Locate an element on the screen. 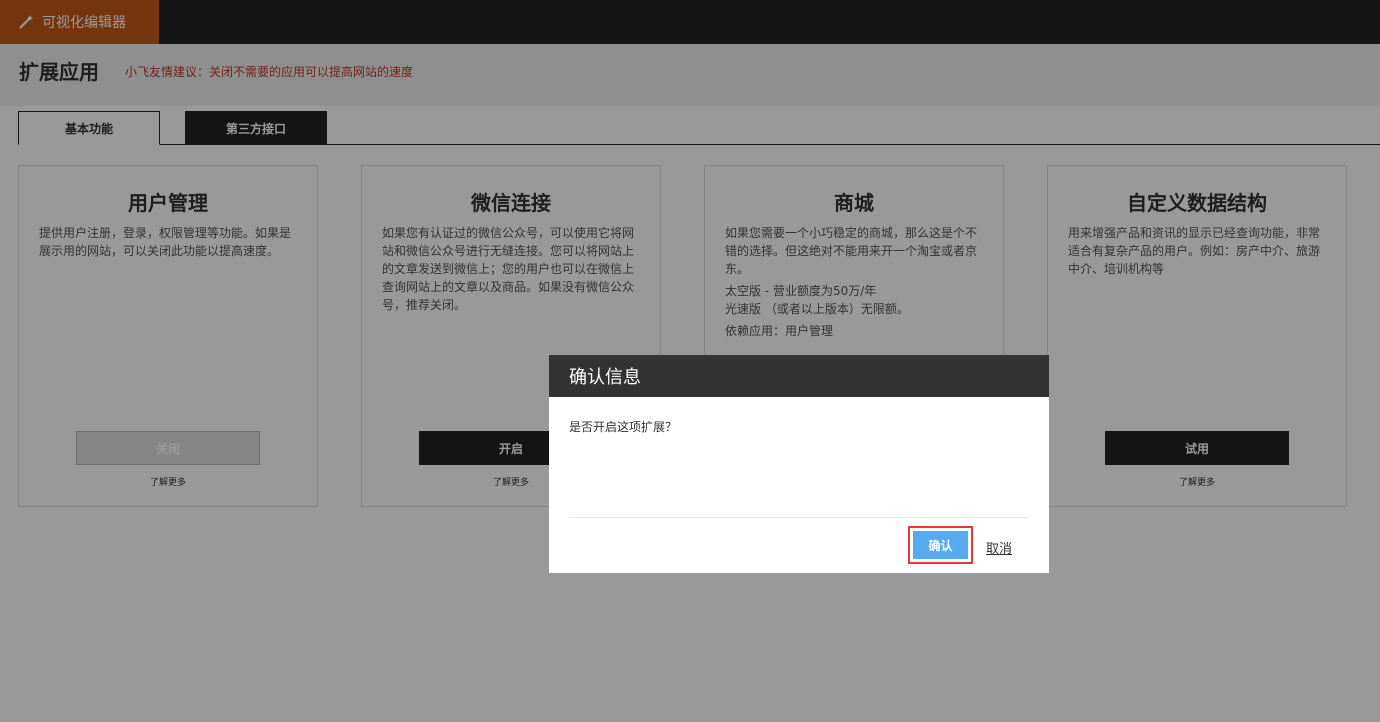 This screenshot has width=1380, height=722. dialog-divider is located at coordinates (799, 517).